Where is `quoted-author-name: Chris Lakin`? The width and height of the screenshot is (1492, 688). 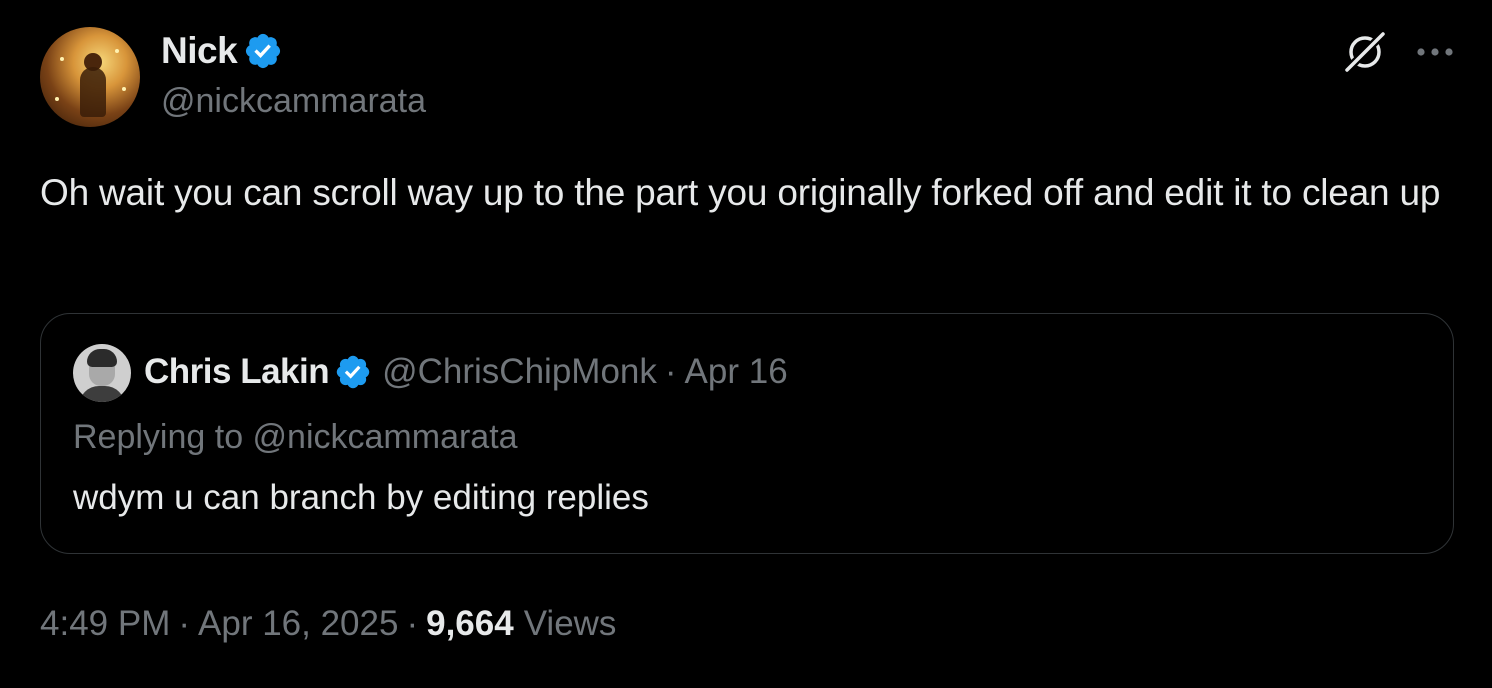 quoted-author-name: Chris Lakin is located at coordinates (237, 372).